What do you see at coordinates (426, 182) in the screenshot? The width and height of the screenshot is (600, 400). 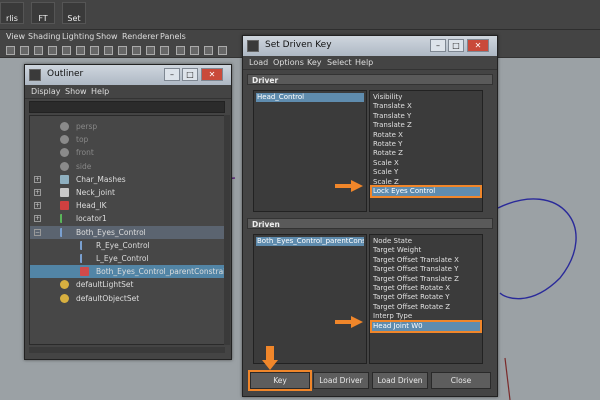 I see `driver-attribute-item: Scale Z` at bounding box center [426, 182].